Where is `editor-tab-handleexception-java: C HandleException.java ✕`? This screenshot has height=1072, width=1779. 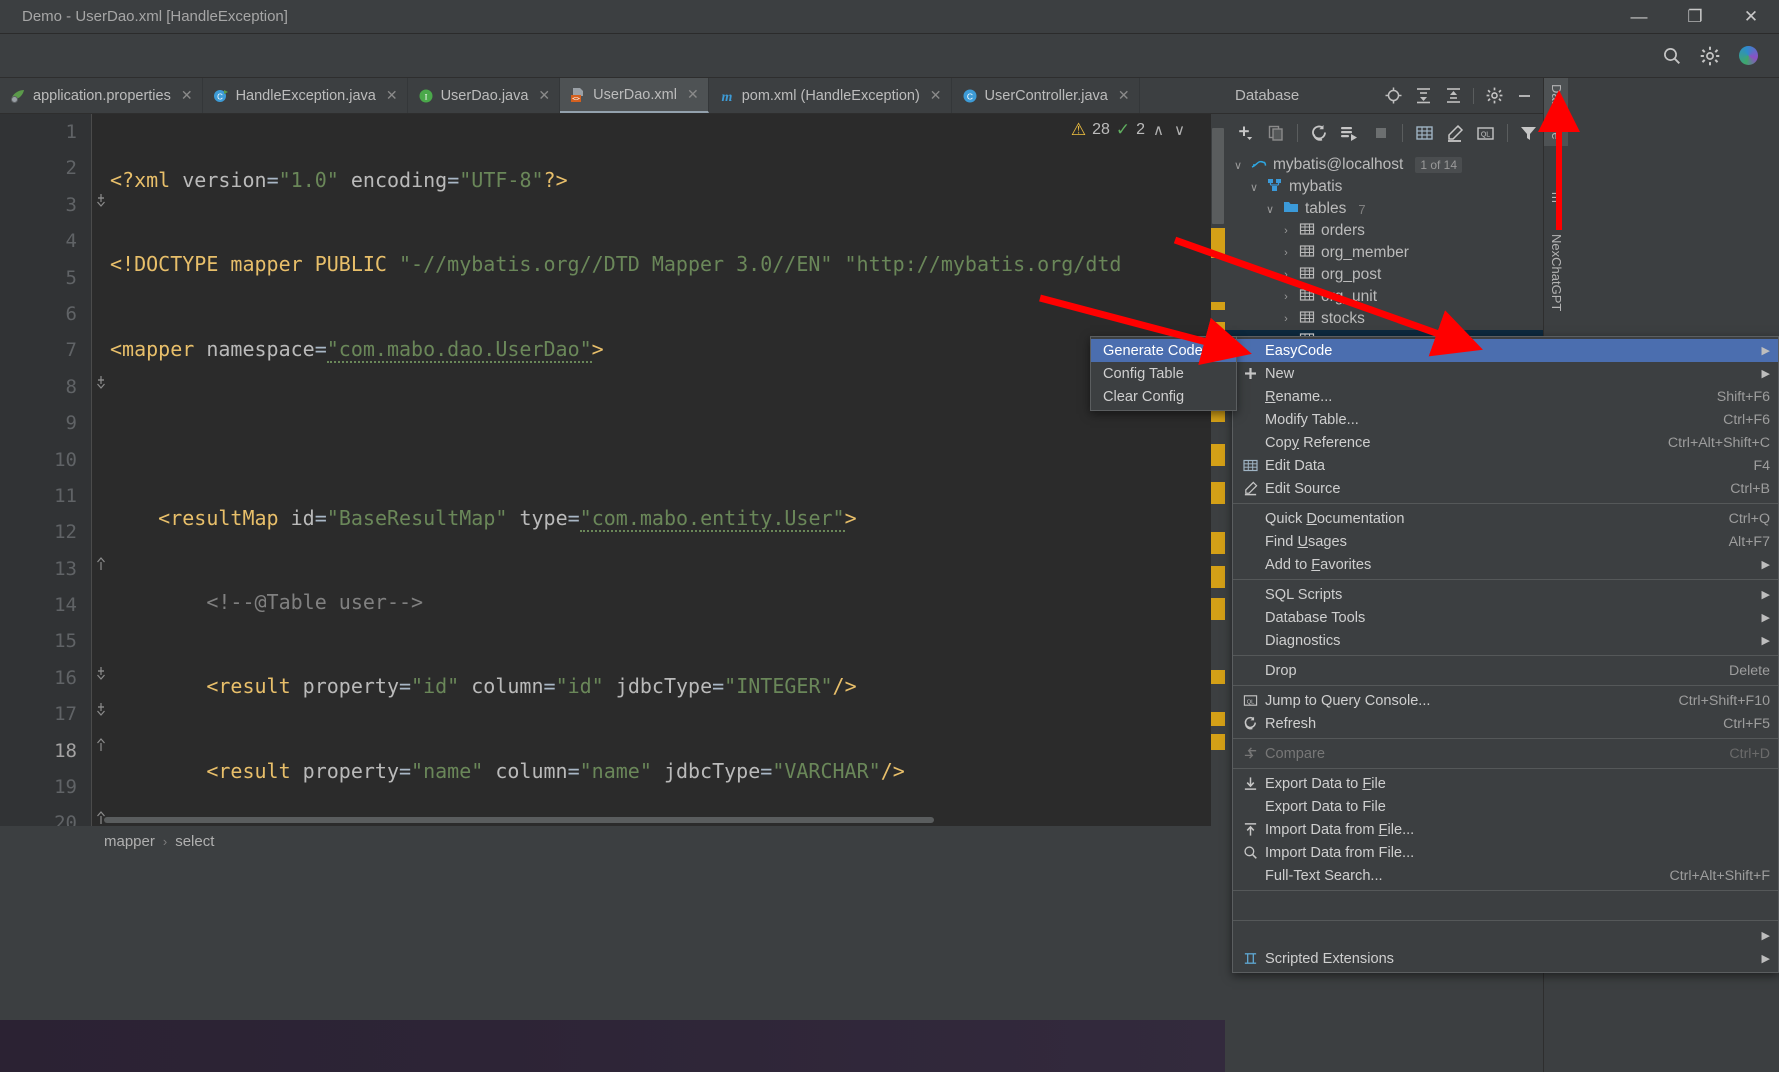
editor-tab-handleexception-java: C HandleException.java ✕ is located at coordinates (305, 95).